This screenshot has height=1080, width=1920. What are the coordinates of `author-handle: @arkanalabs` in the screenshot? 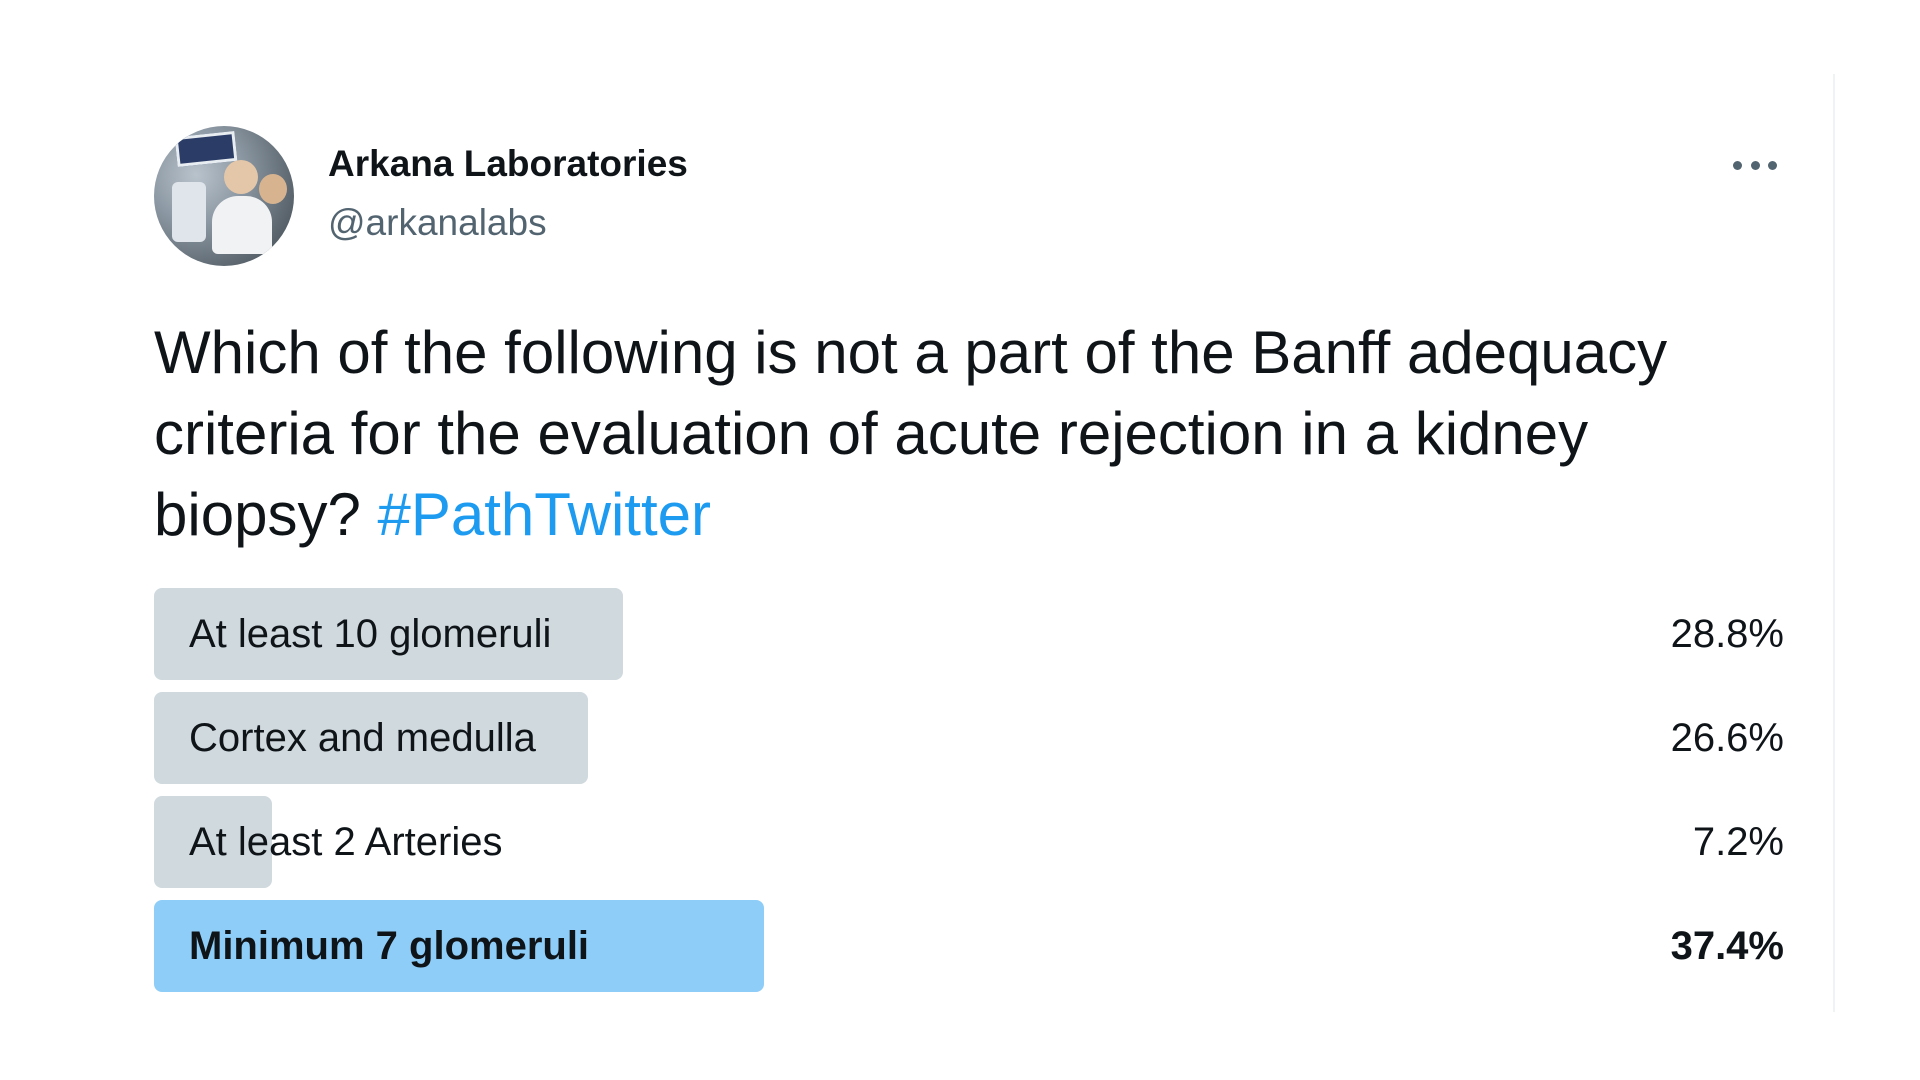 It's located at (437, 223).